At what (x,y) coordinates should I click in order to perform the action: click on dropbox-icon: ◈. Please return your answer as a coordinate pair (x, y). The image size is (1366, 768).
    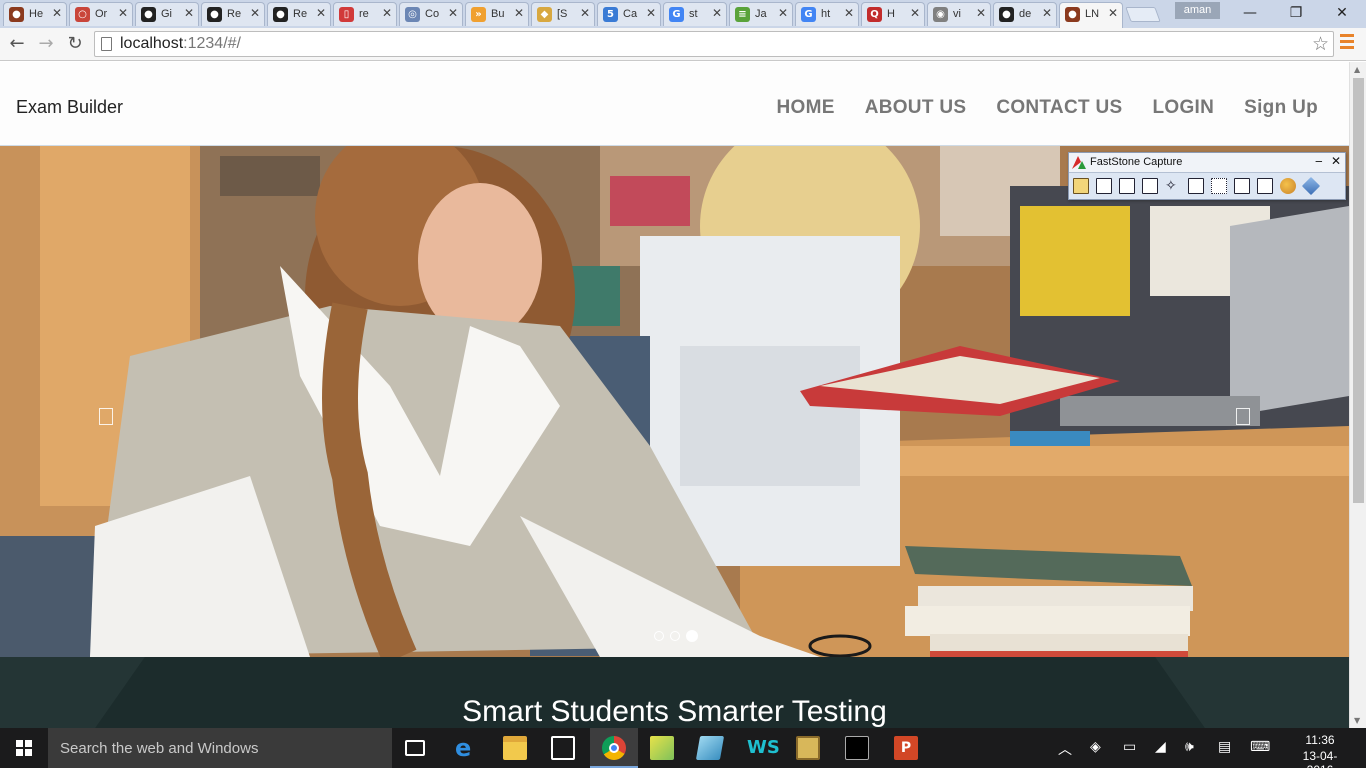
    Looking at the image, I should click on (1095, 747).